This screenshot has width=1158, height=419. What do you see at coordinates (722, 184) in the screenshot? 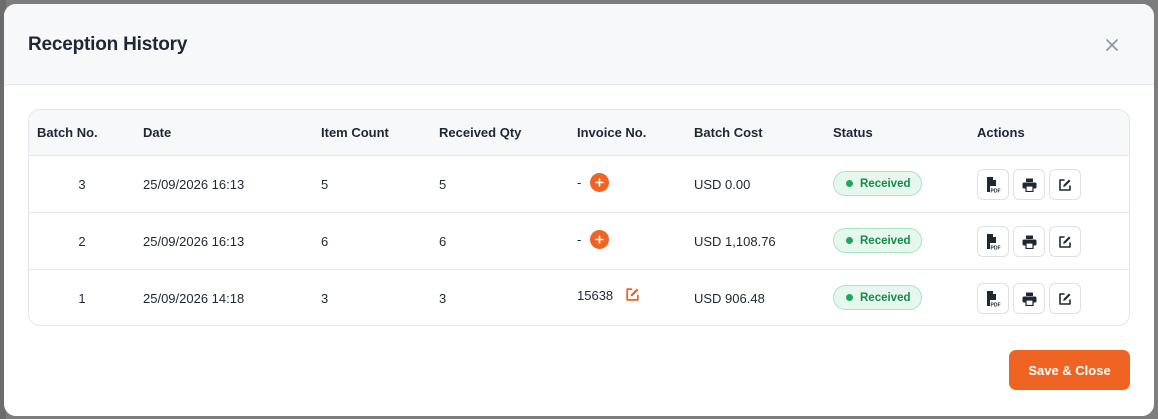
I see `cell-batch-cost: USD 0.00` at bounding box center [722, 184].